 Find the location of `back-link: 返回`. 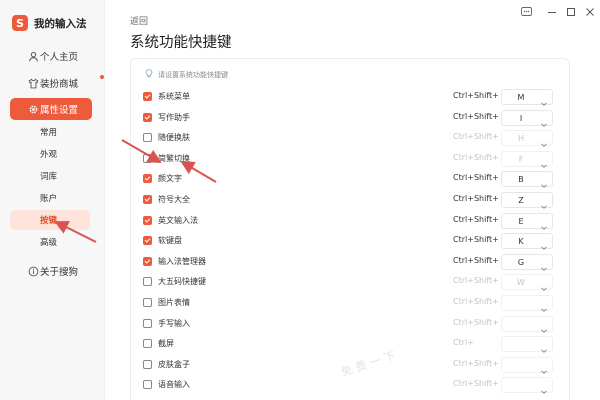

back-link: 返回 is located at coordinates (139, 20).